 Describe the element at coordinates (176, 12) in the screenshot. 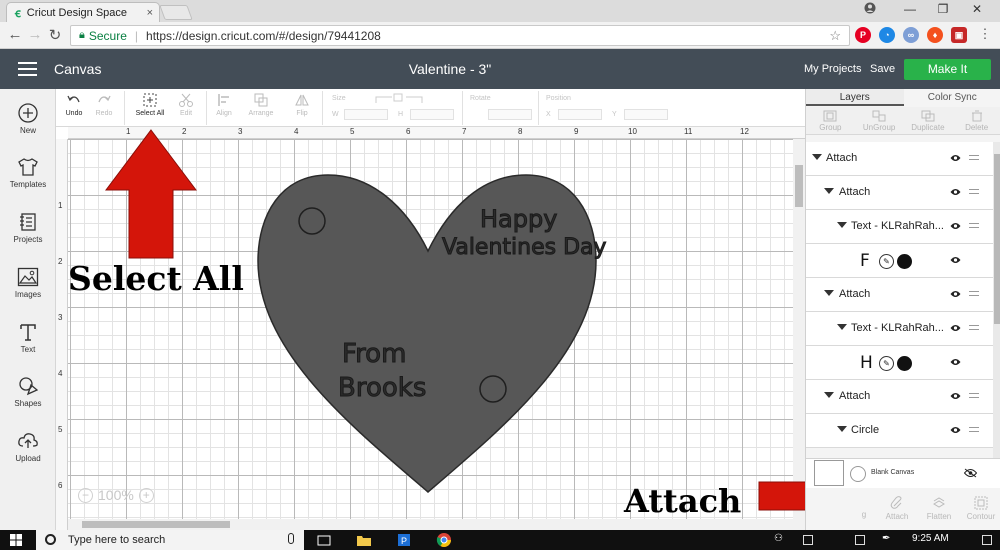

I see `new-tab-button` at that location.